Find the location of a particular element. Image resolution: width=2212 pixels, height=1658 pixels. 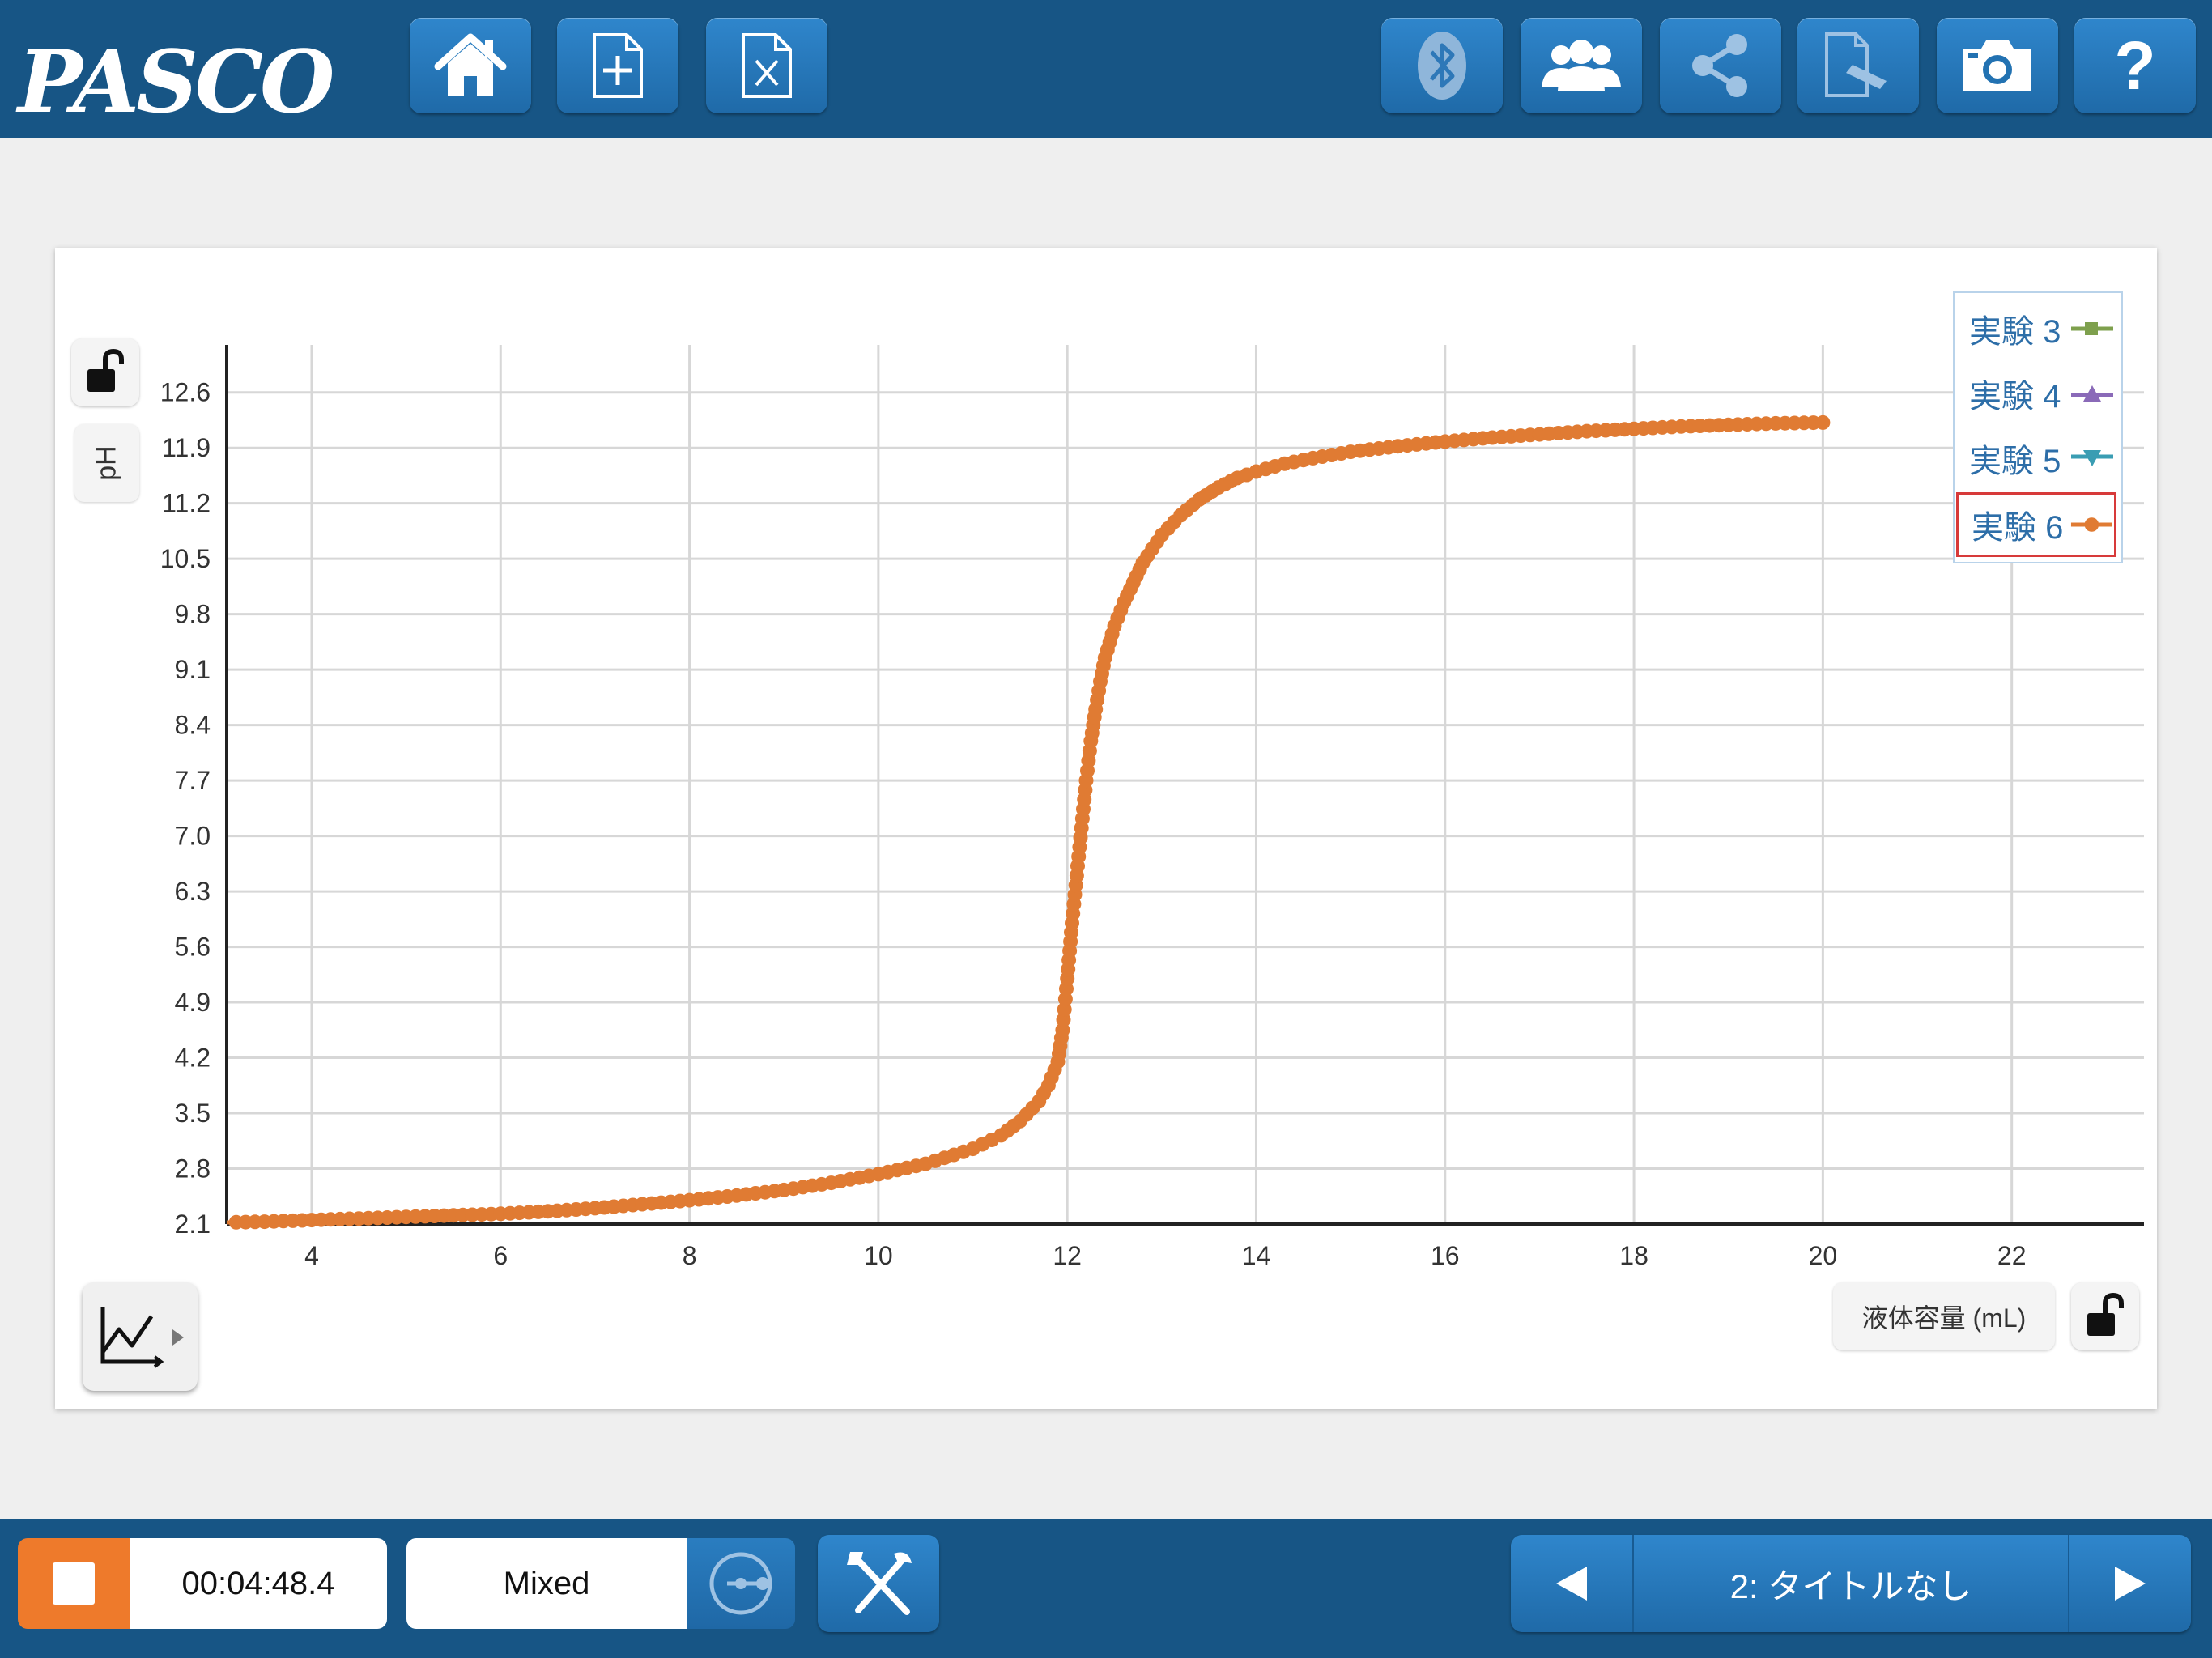

timer-dial-icon is located at coordinates (741, 1583).